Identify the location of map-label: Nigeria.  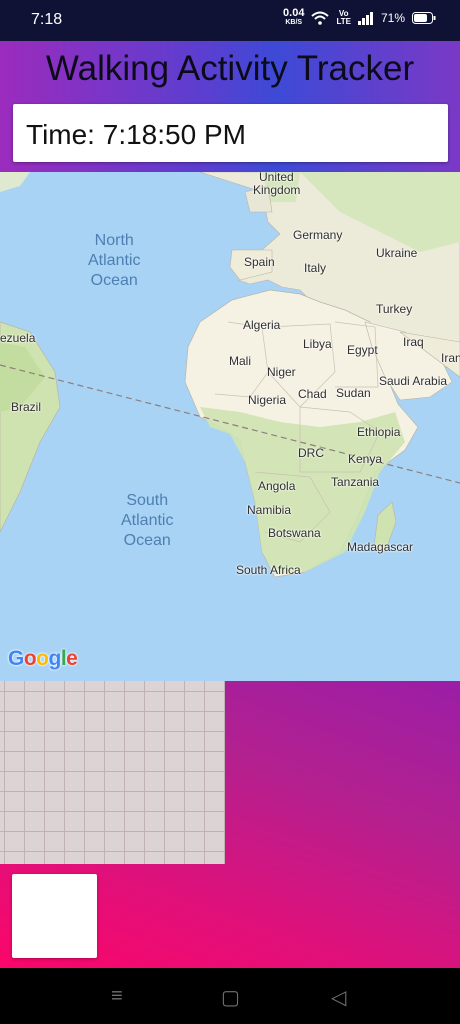
(267, 400).